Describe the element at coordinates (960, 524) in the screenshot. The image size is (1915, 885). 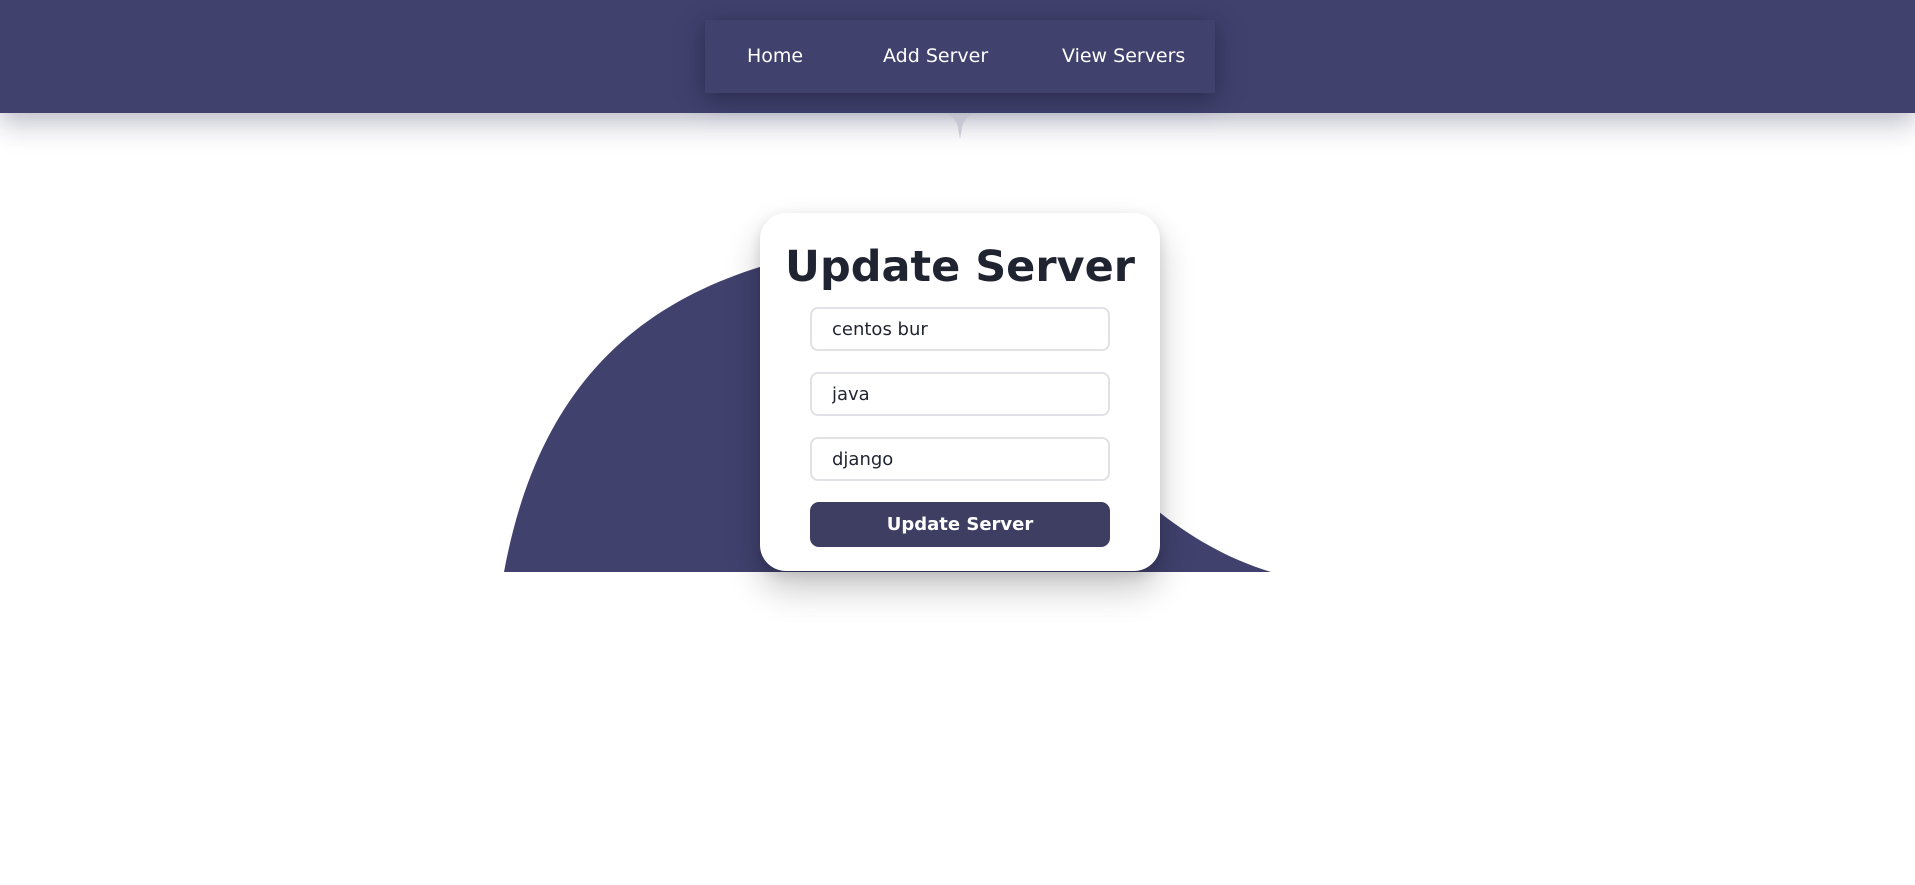
I see `update-server-button: Update Server` at that location.